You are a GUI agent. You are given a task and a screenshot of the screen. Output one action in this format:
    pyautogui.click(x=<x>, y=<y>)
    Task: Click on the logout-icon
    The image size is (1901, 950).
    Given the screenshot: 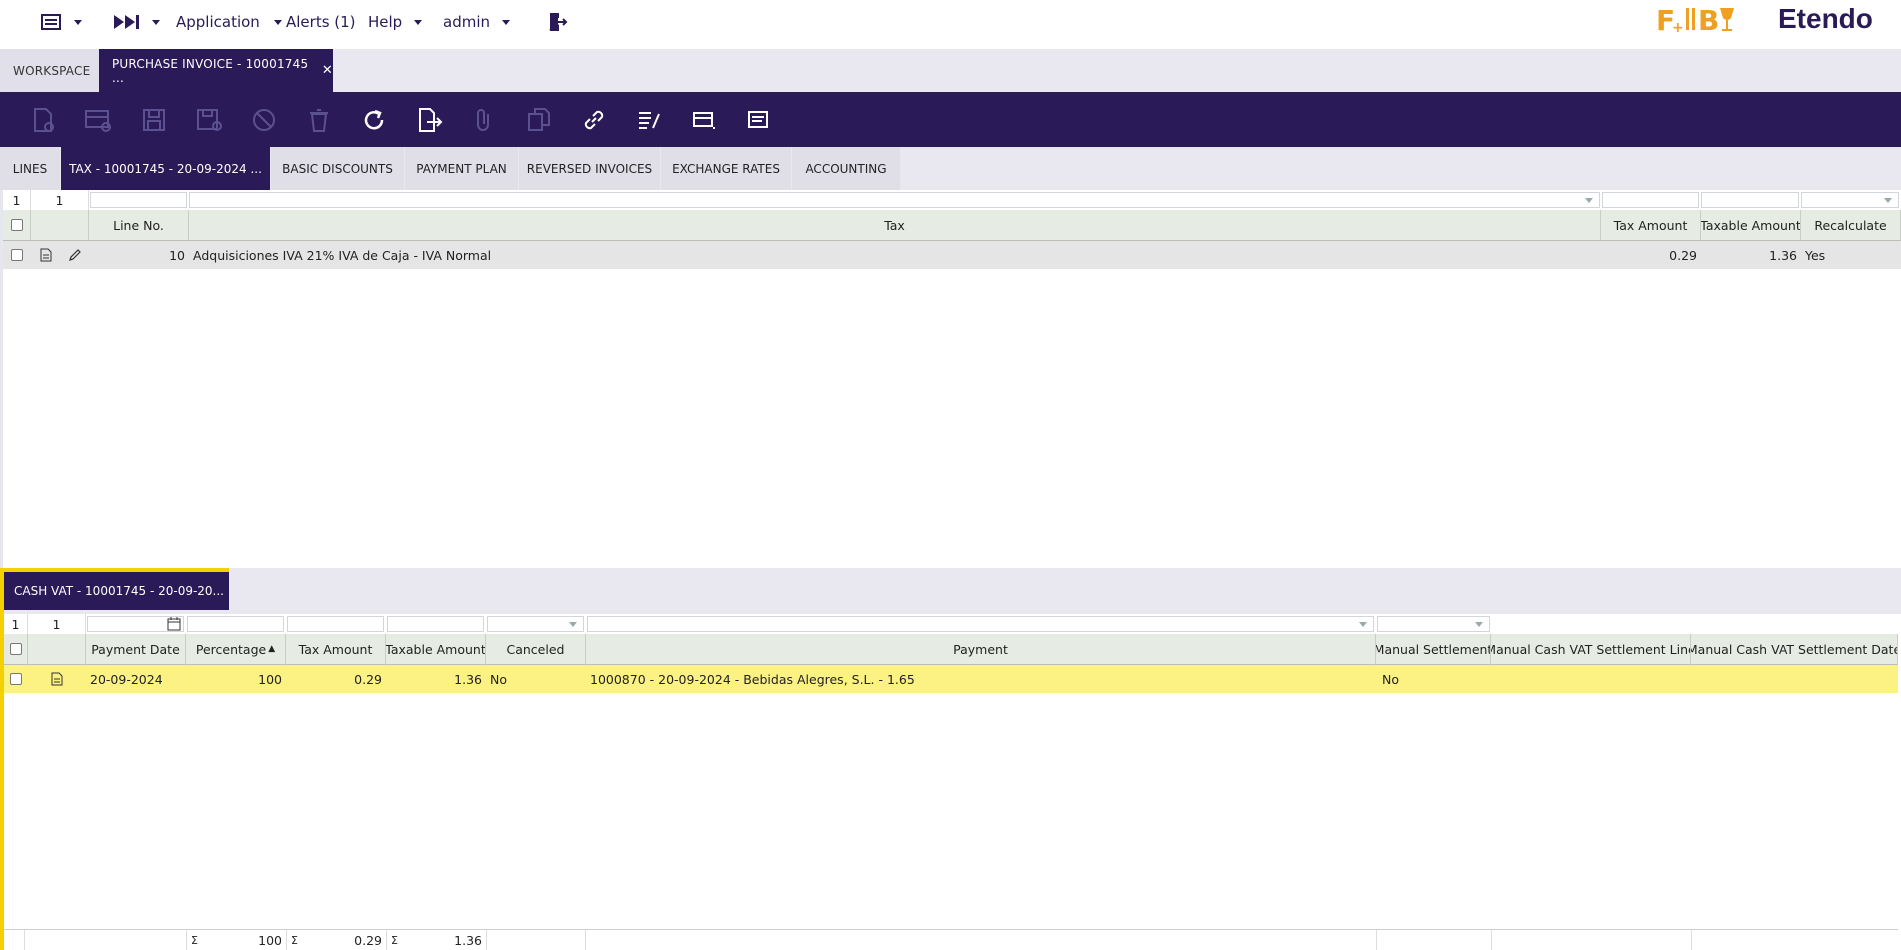 What is the action you would take?
    pyautogui.click(x=558, y=22)
    